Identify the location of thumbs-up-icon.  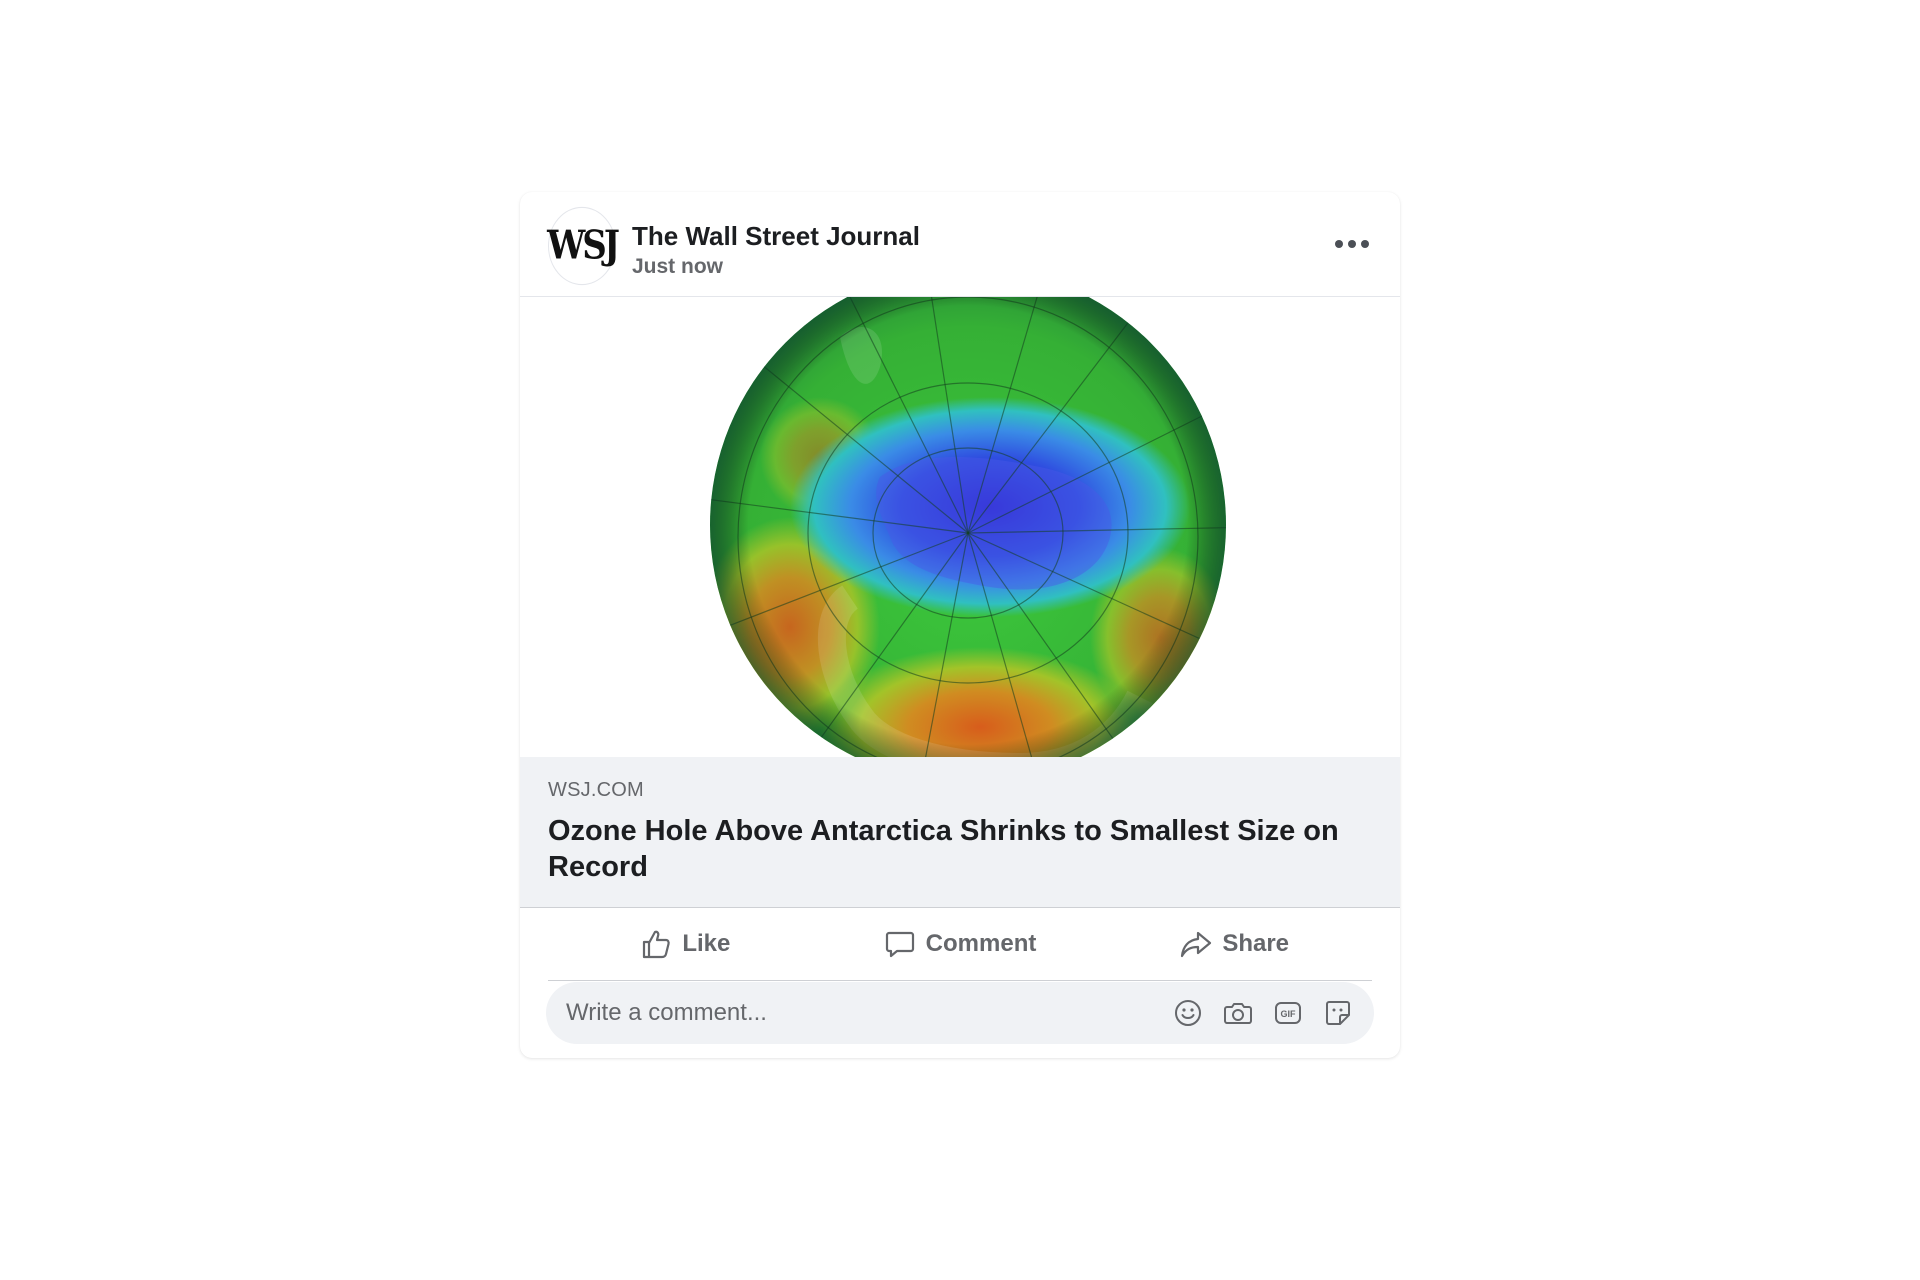
(657, 944).